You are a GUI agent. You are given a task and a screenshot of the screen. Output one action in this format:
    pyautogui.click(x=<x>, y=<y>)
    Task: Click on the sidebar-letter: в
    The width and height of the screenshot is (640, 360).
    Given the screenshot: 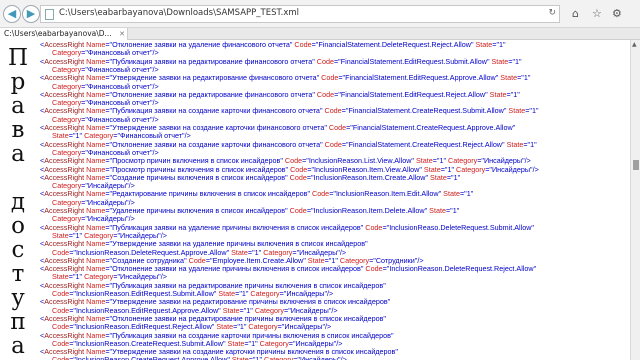 What is the action you would take?
    pyautogui.click(x=18, y=130)
    